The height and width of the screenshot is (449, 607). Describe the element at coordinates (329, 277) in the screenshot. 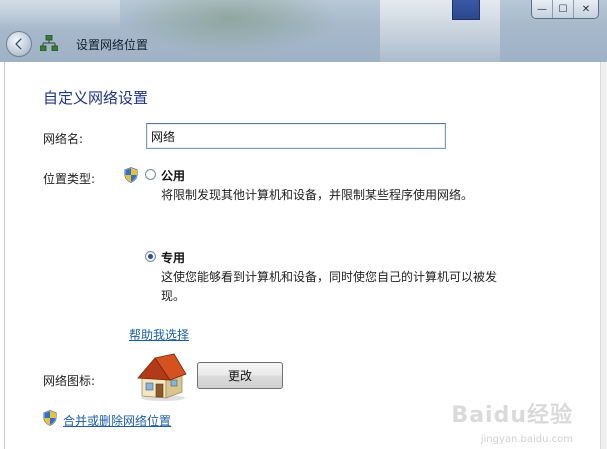

I see `private-option-description-line1: 这使您能够看到计算机和设备，同时使您自己的计算机可以被发` at that location.